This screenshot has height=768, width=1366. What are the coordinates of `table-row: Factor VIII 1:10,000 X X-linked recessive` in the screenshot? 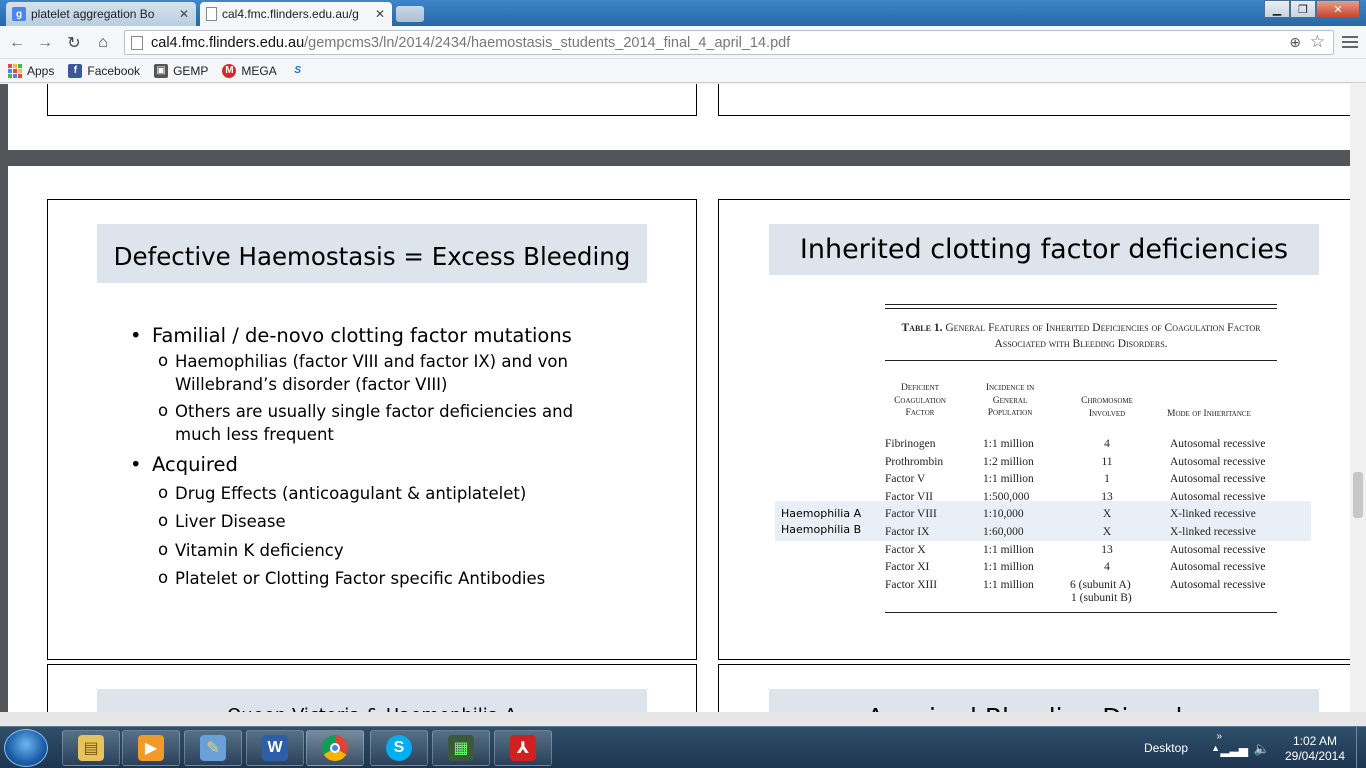 It's located at (1085, 516).